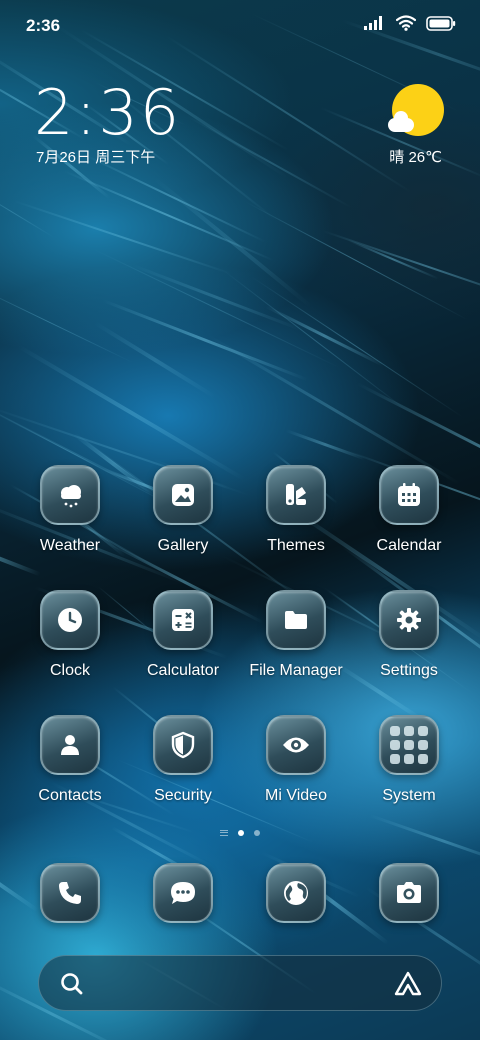 The height and width of the screenshot is (1040, 480). I want to click on app-label: Calculator, so click(183, 670).